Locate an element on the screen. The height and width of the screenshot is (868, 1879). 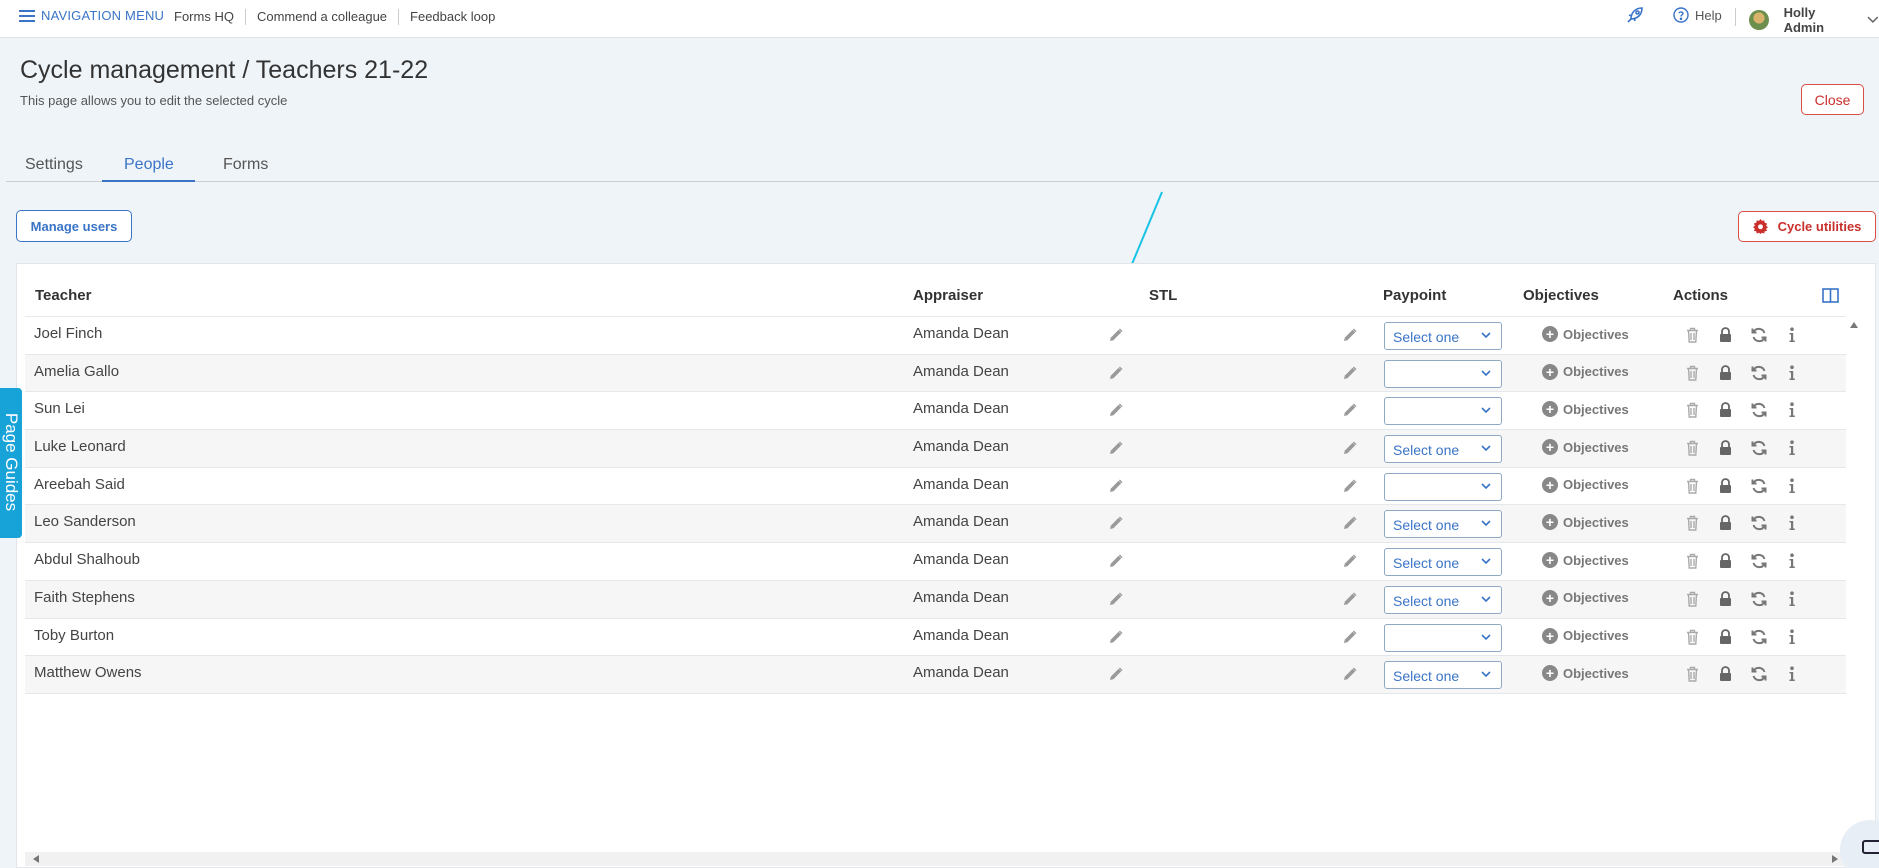
scroll-right-arrow is located at coordinates (1835, 859).